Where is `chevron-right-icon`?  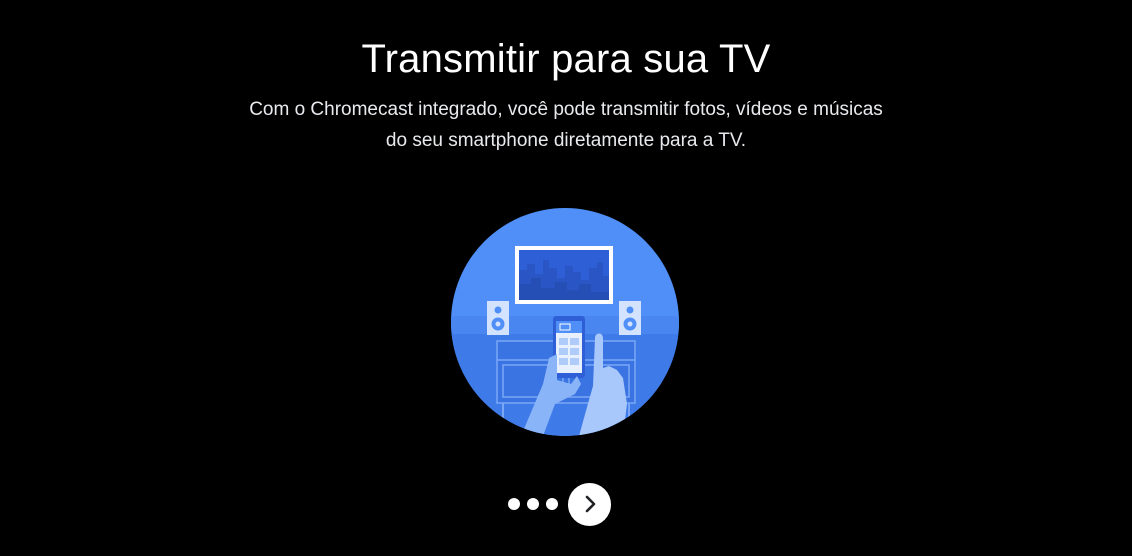
chevron-right-icon is located at coordinates (590, 504).